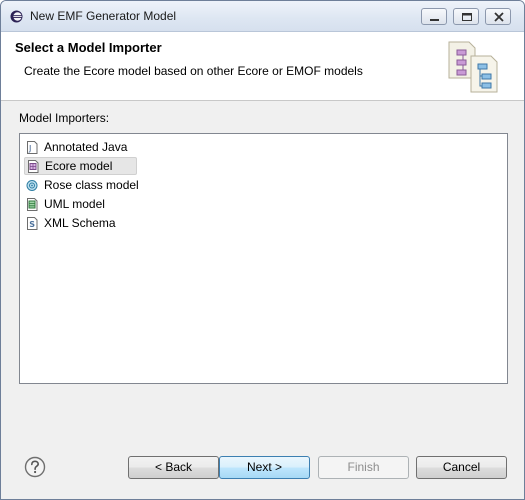  I want to click on list-item-label: XML Schema, so click(80, 223).